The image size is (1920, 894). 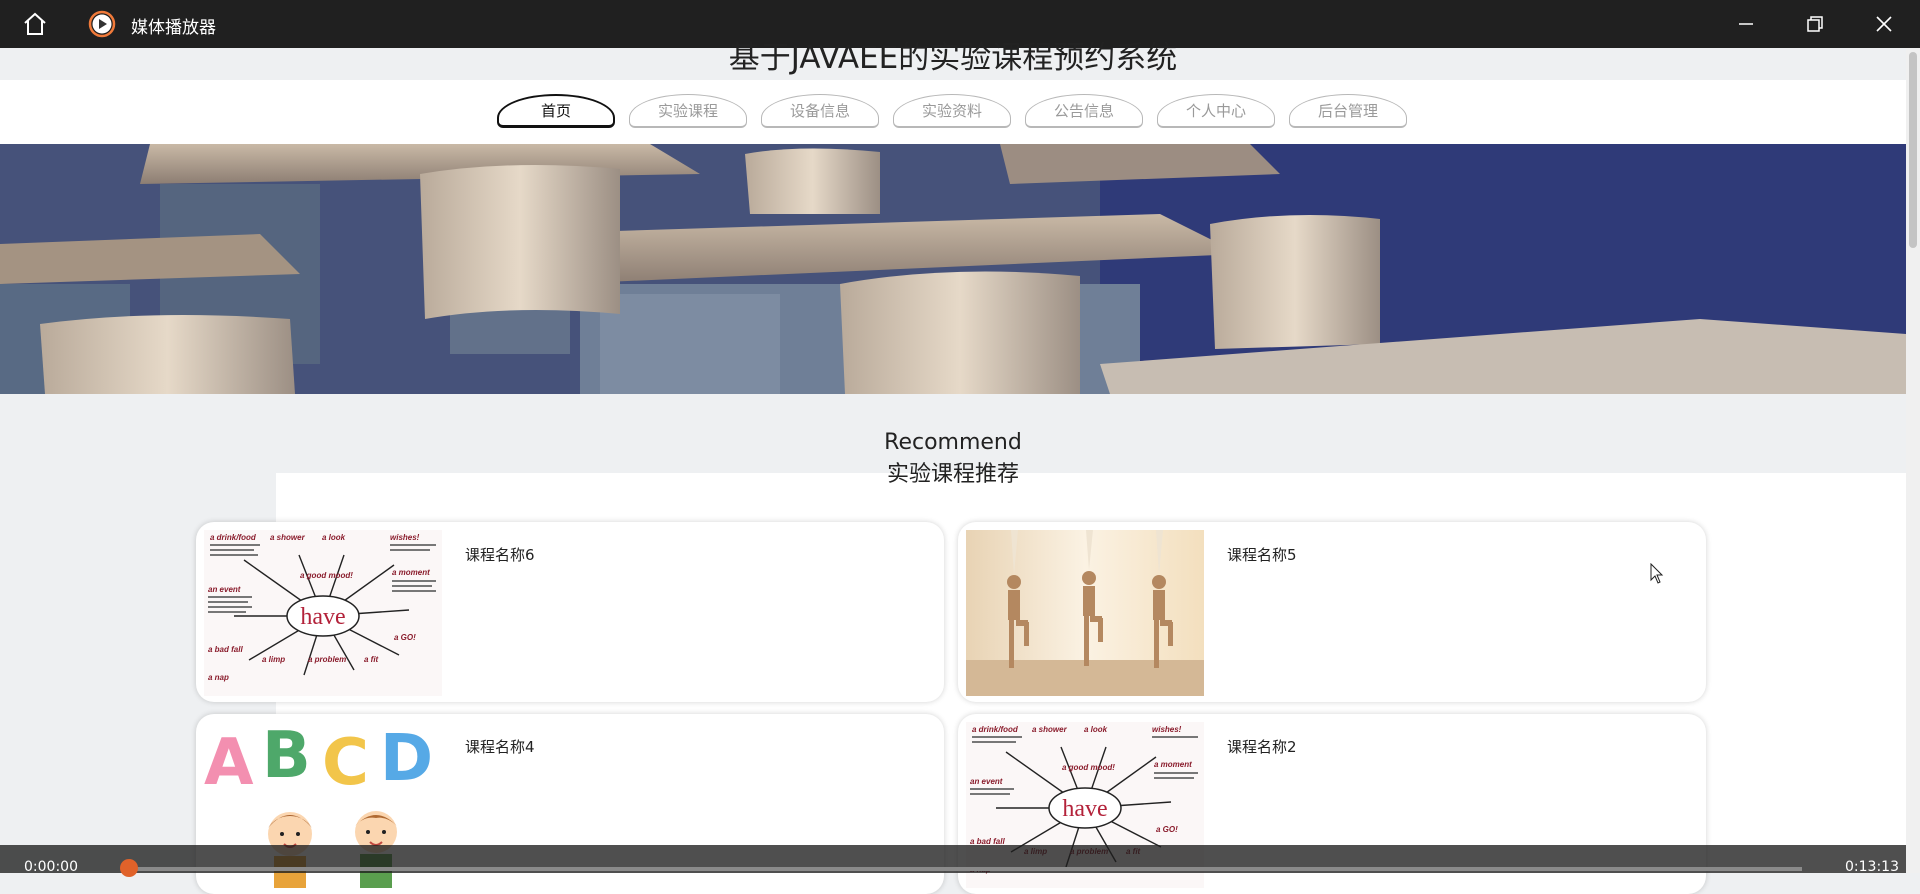 I want to click on svg-text: D, so click(x=406, y=759).